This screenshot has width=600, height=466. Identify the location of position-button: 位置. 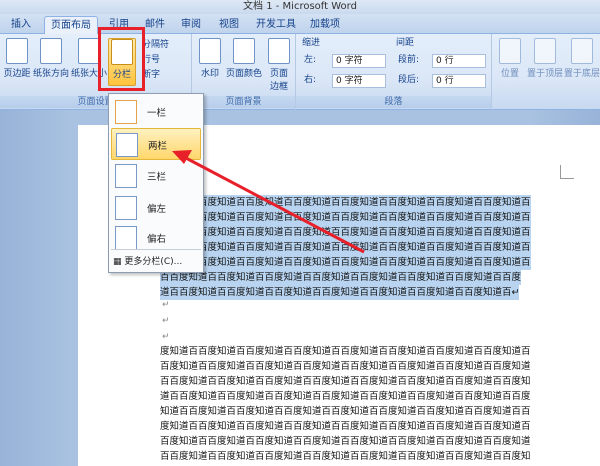
(510, 58).